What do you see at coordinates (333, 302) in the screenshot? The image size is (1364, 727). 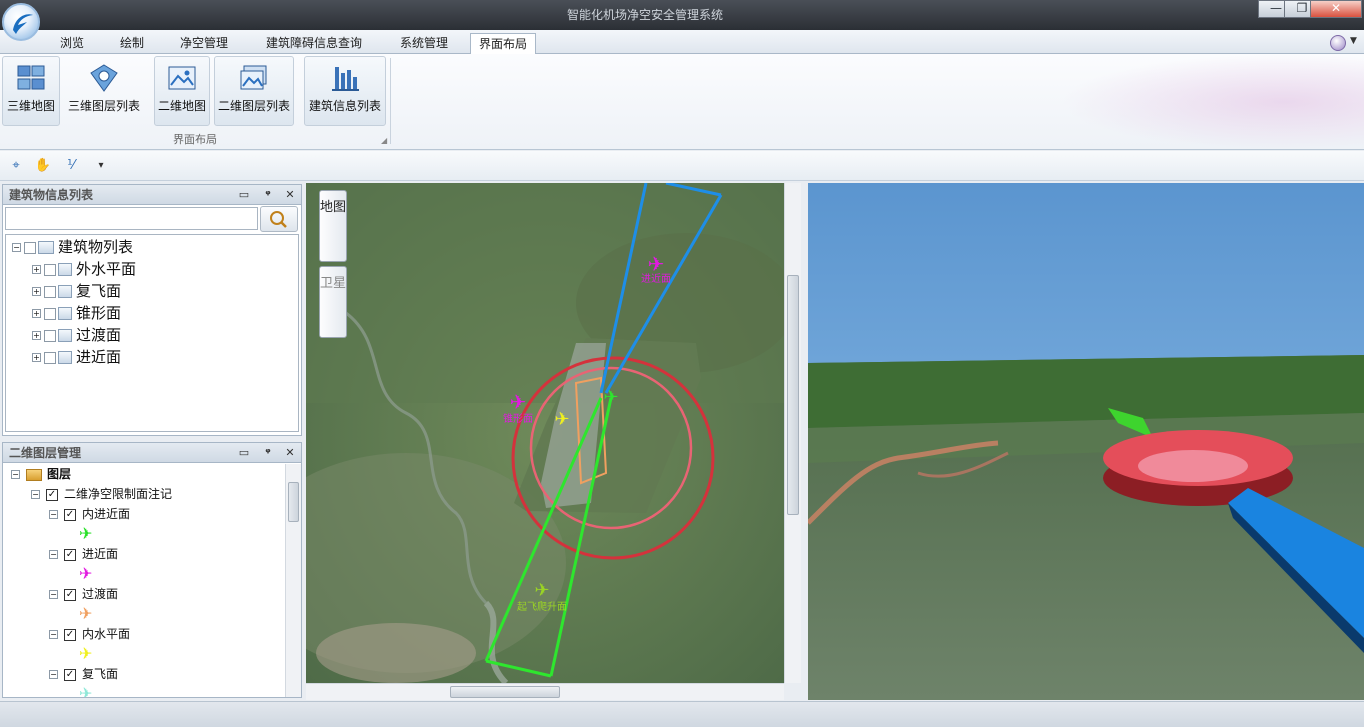 I see `map-tab-satellite: 卫星` at bounding box center [333, 302].